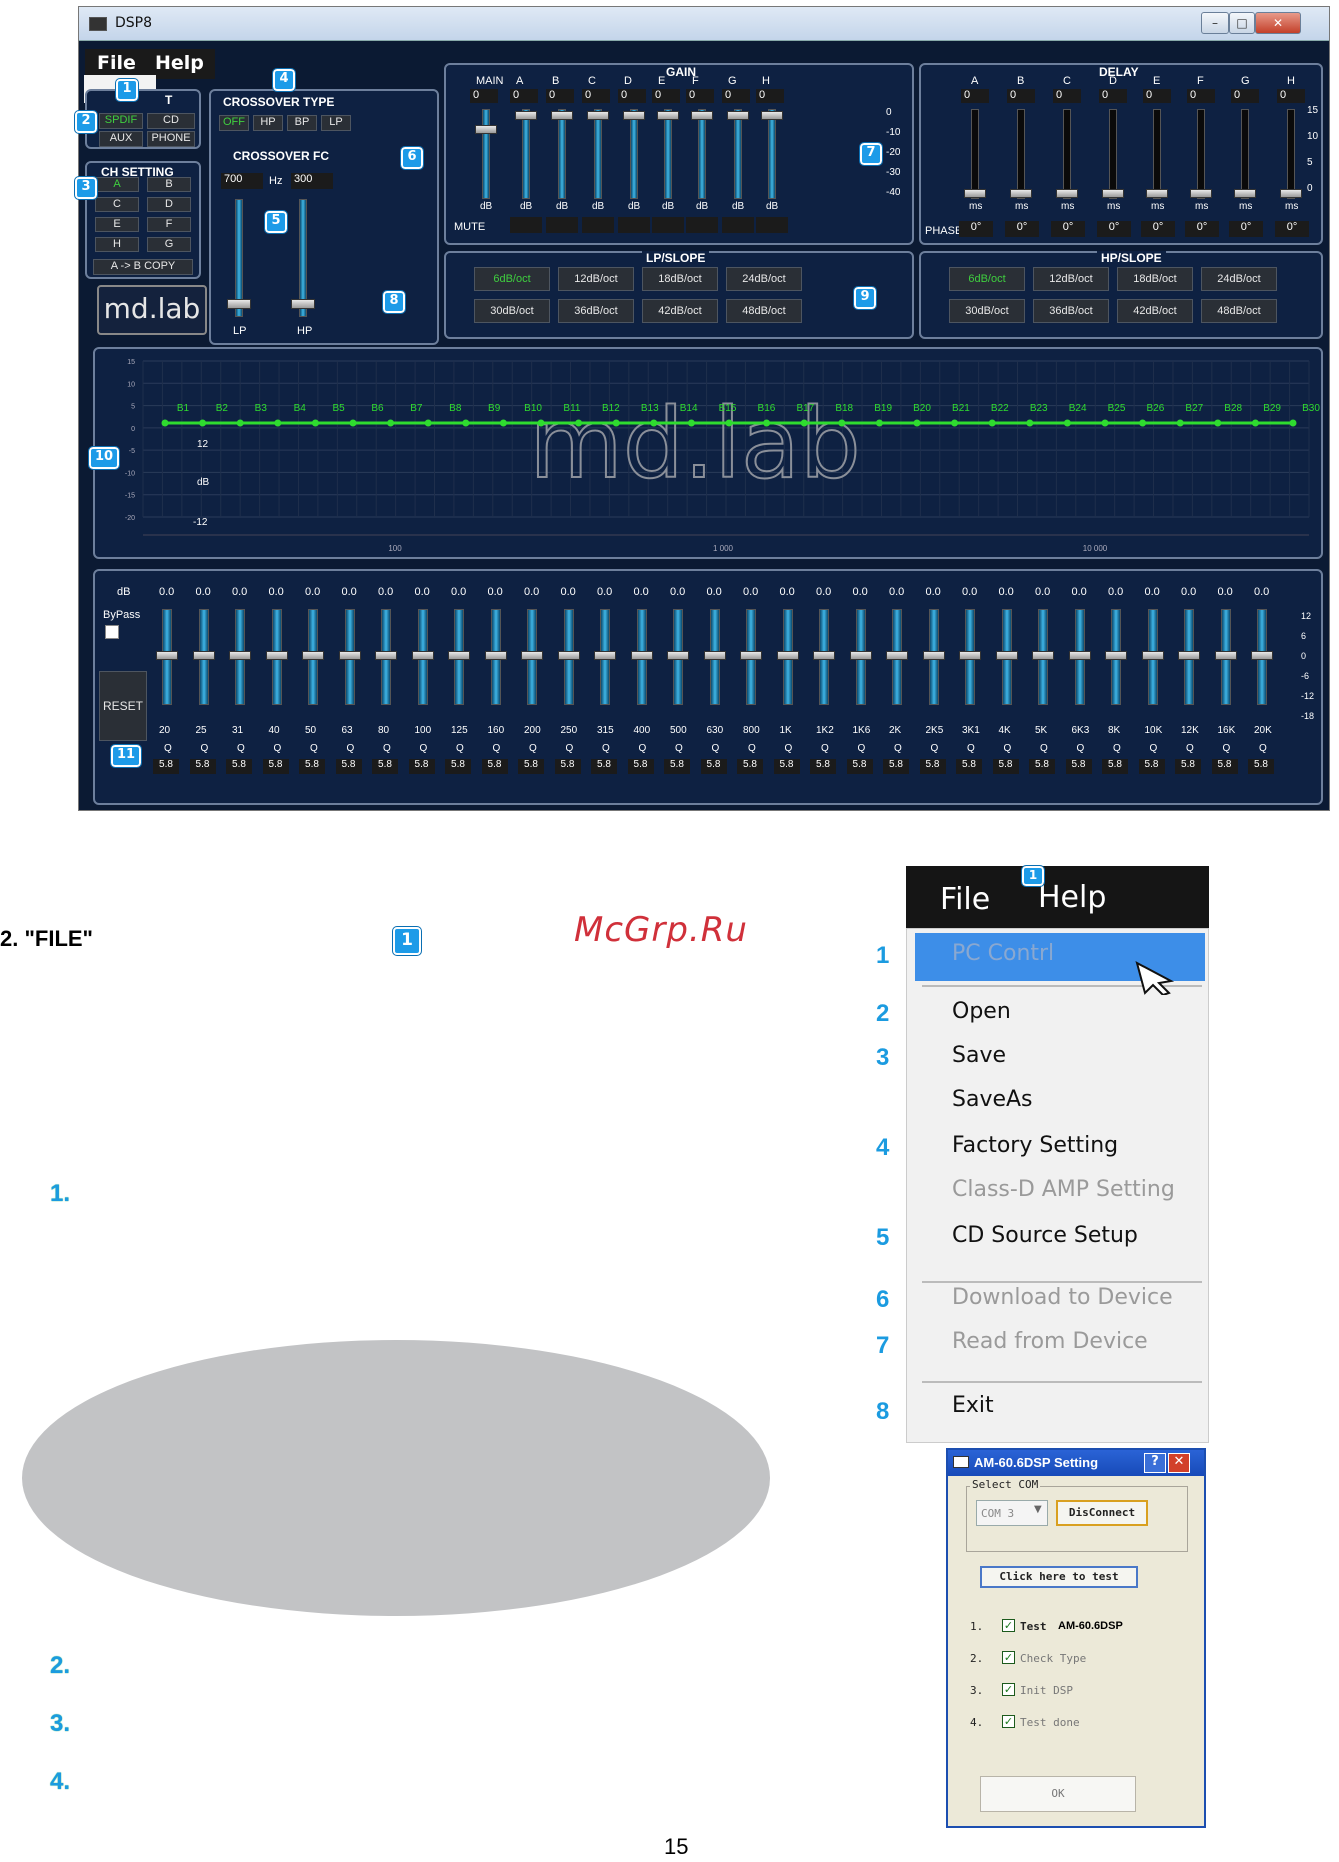  Describe the element at coordinates (1155, 1463) in the screenshot. I see `dialog-help-button: ?` at that location.